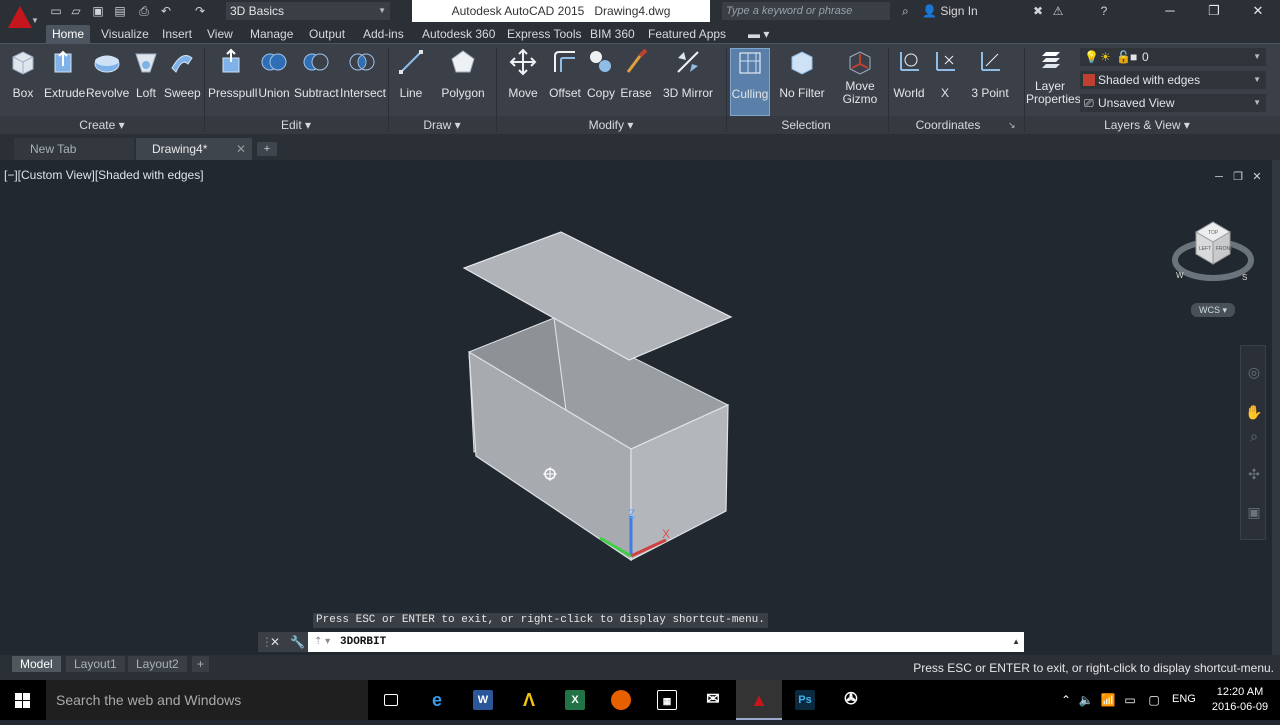 The height and width of the screenshot is (725, 1280). I want to click on edit-panel-title: Edit ▾, so click(296, 125).